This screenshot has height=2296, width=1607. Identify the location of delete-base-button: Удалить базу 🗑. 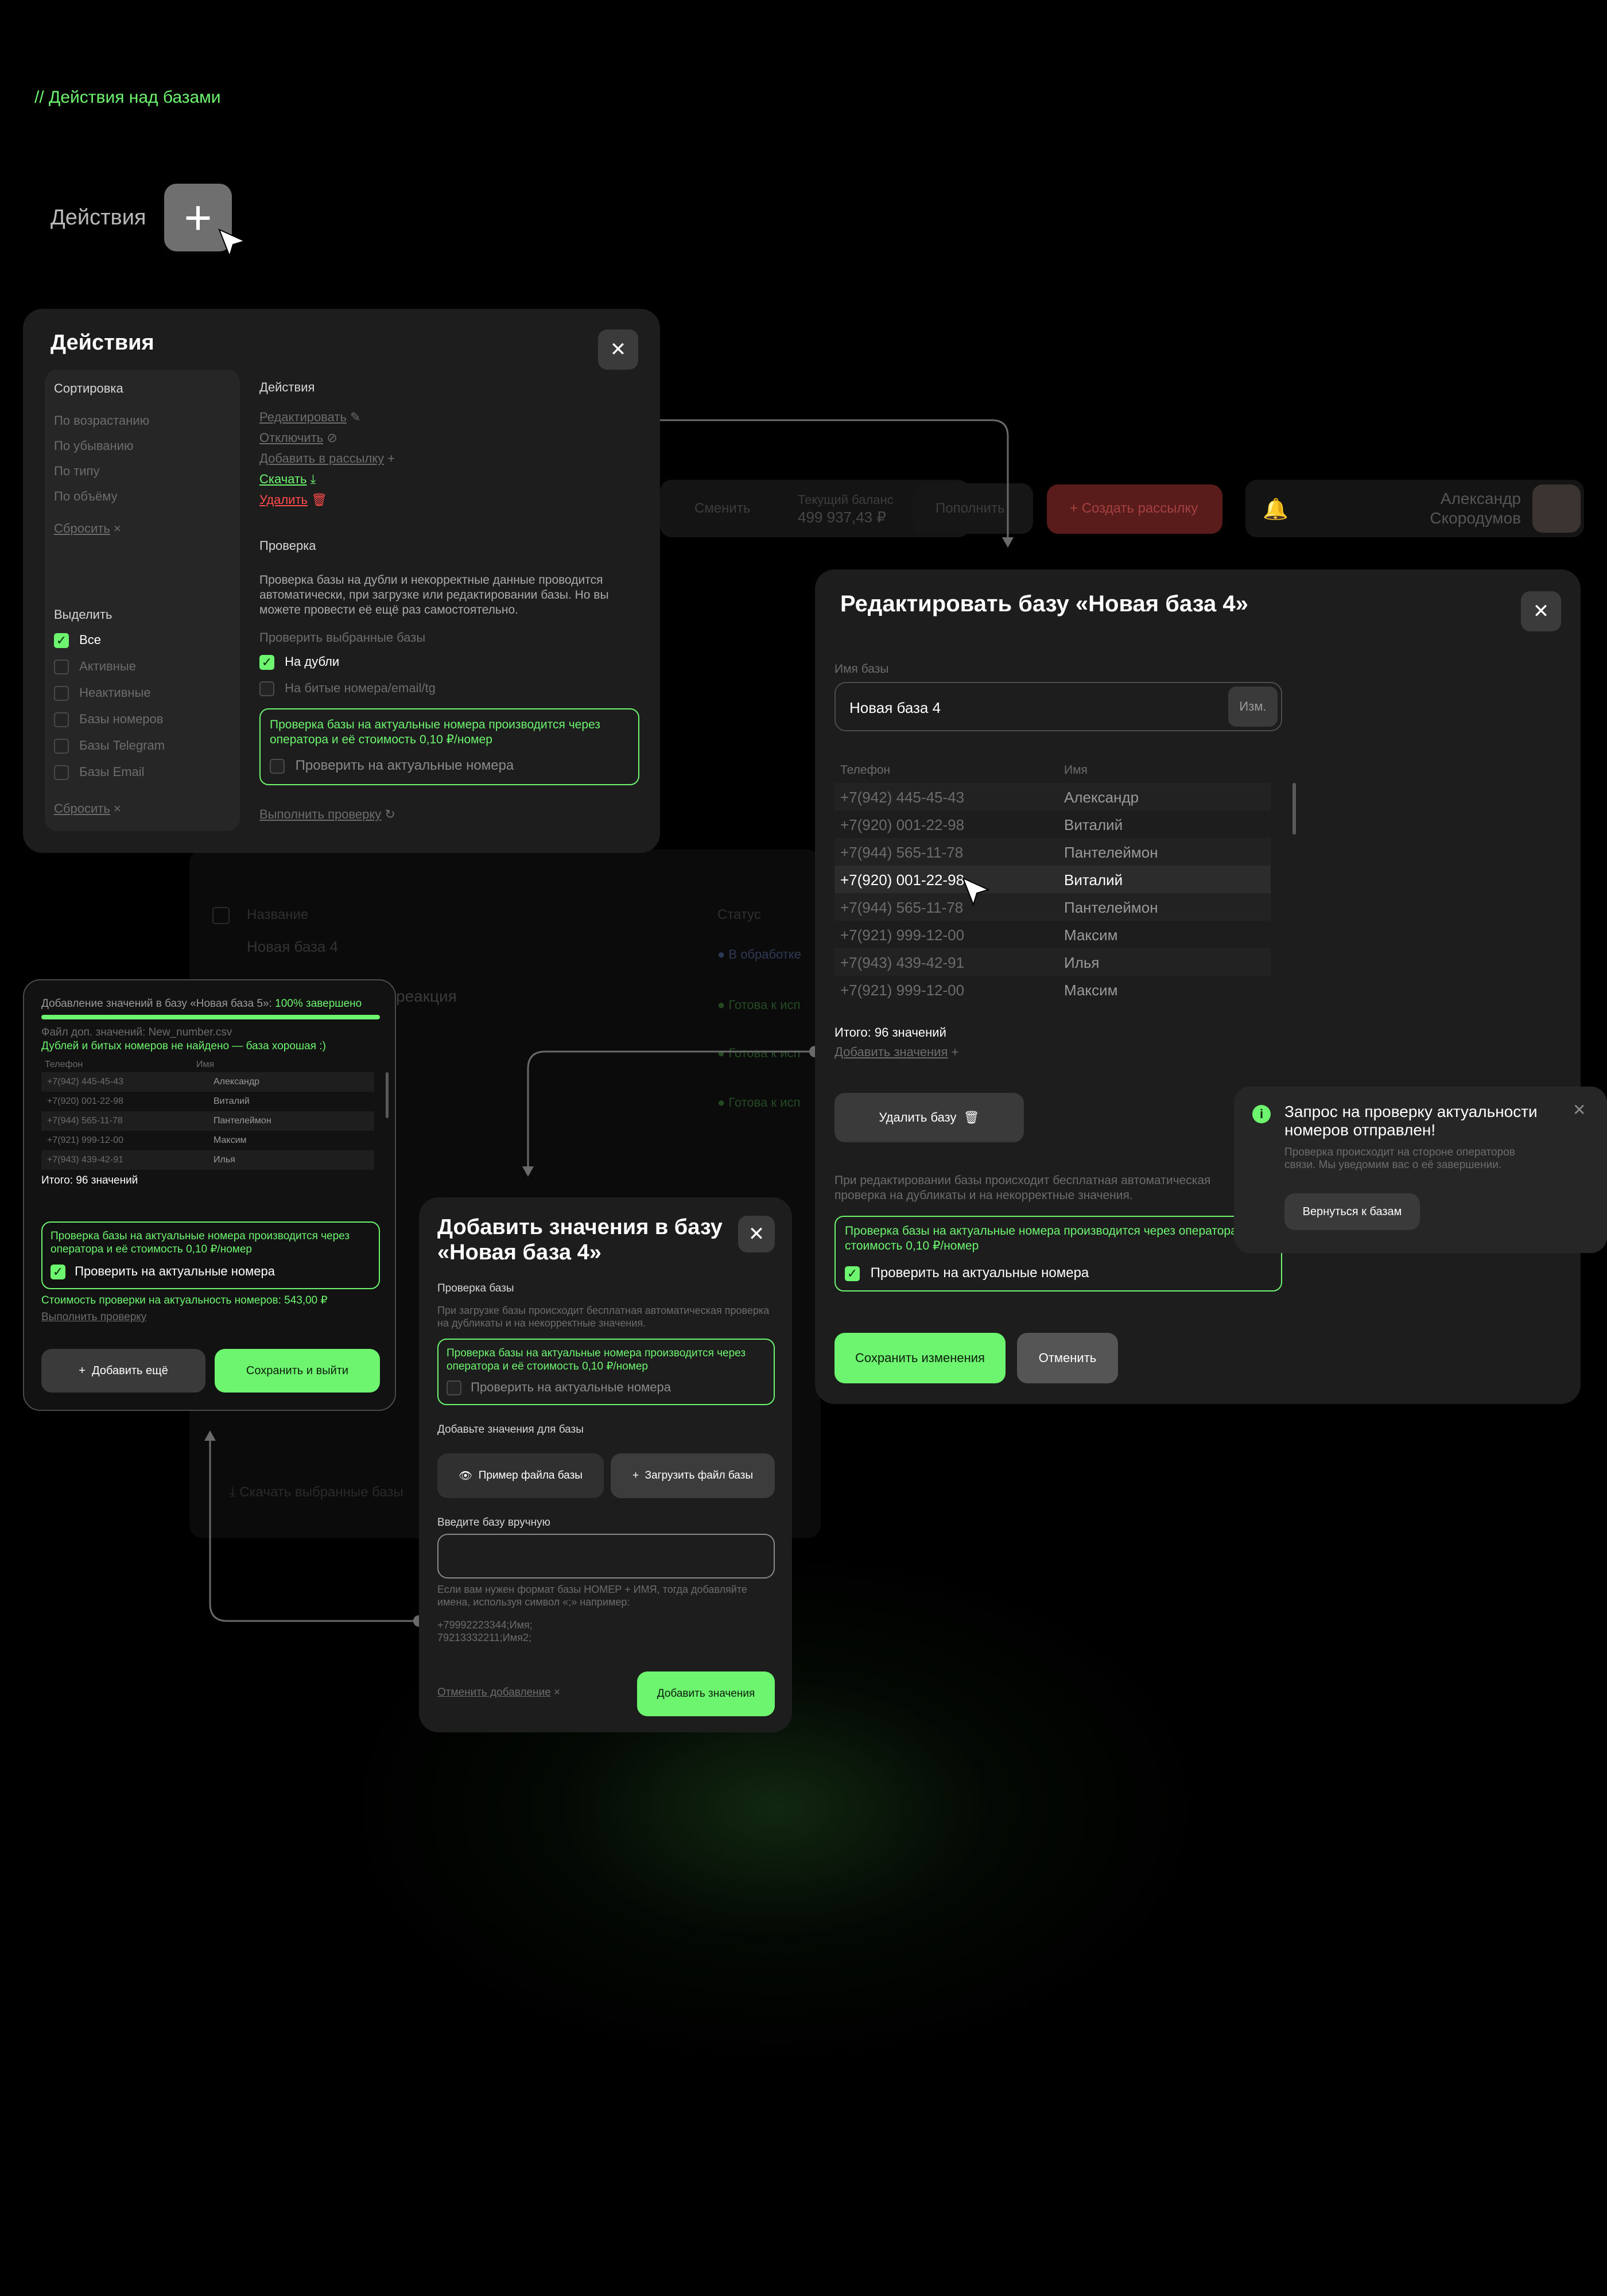
(929, 1117).